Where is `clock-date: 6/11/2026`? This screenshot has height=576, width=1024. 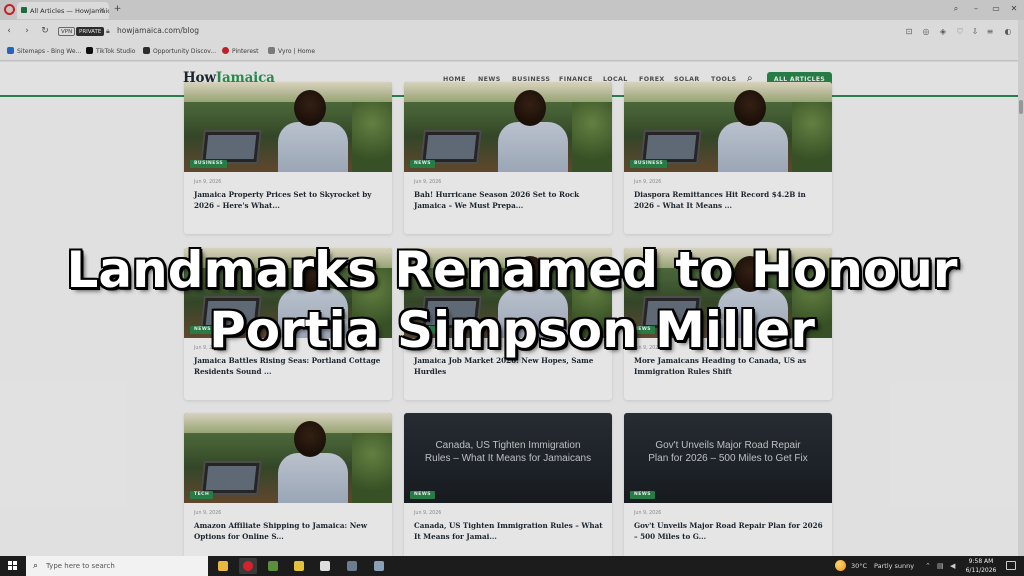 clock-date: 6/11/2026 is located at coordinates (981, 570).